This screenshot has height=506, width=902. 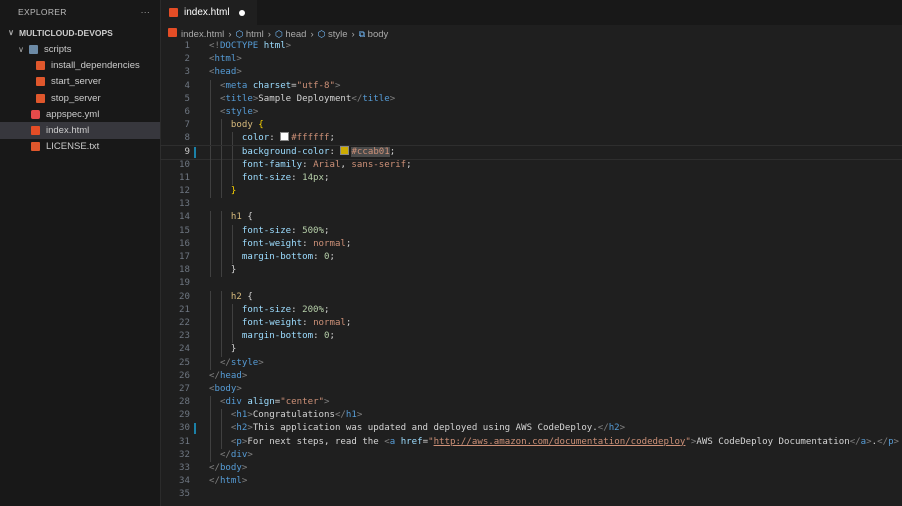 I want to click on line-number: 9, so click(x=187, y=151).